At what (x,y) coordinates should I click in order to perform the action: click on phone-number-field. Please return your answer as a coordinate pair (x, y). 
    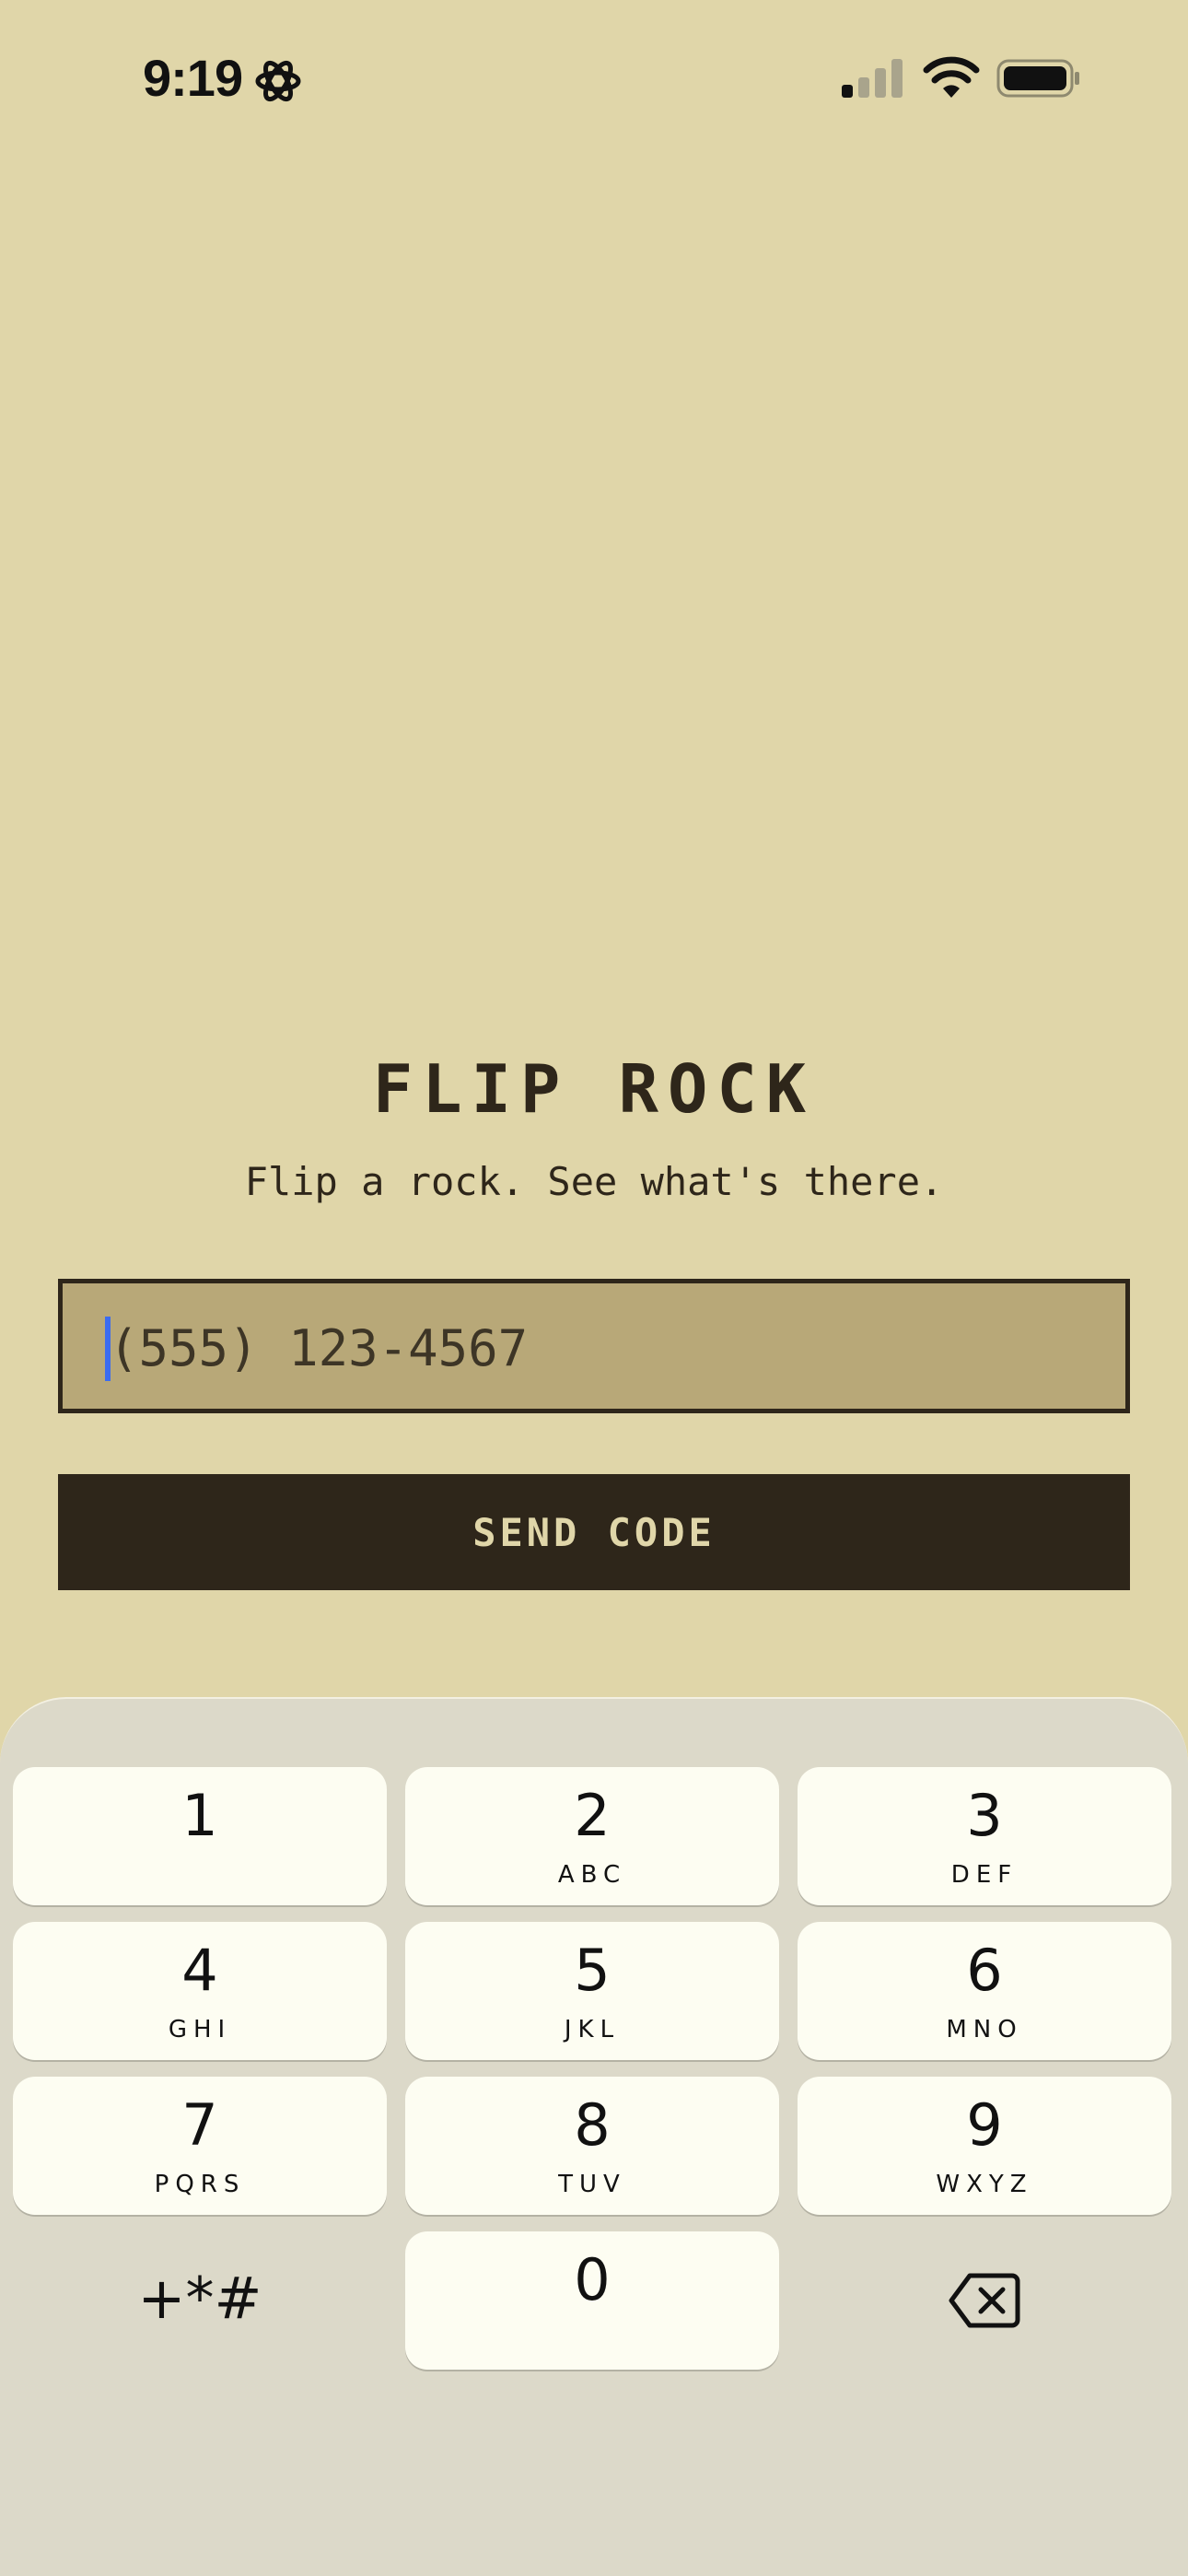
    Looking at the image, I should click on (594, 1346).